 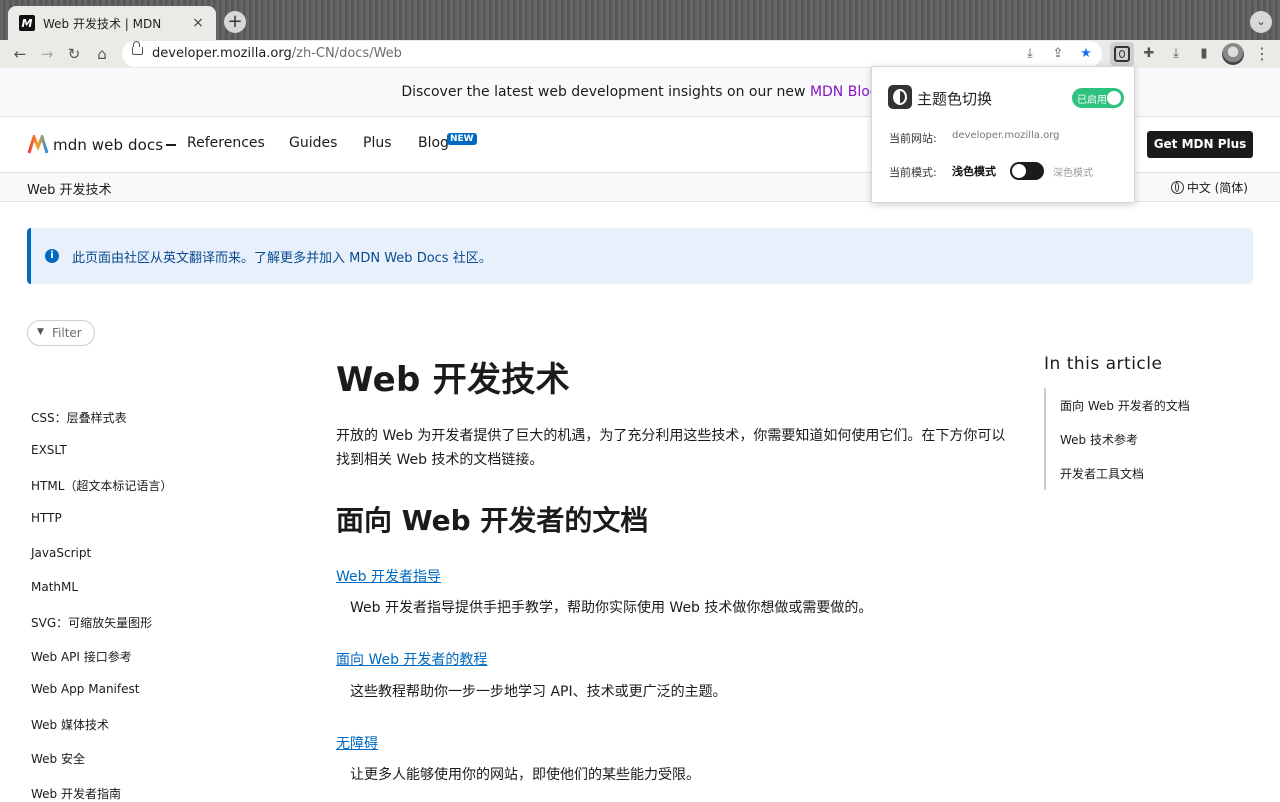 I want to click on notice-text: 此页面由社区从英文翻译而来。了解更多并加入 MDN Web Docs 社区。, so click(x=282, y=256).